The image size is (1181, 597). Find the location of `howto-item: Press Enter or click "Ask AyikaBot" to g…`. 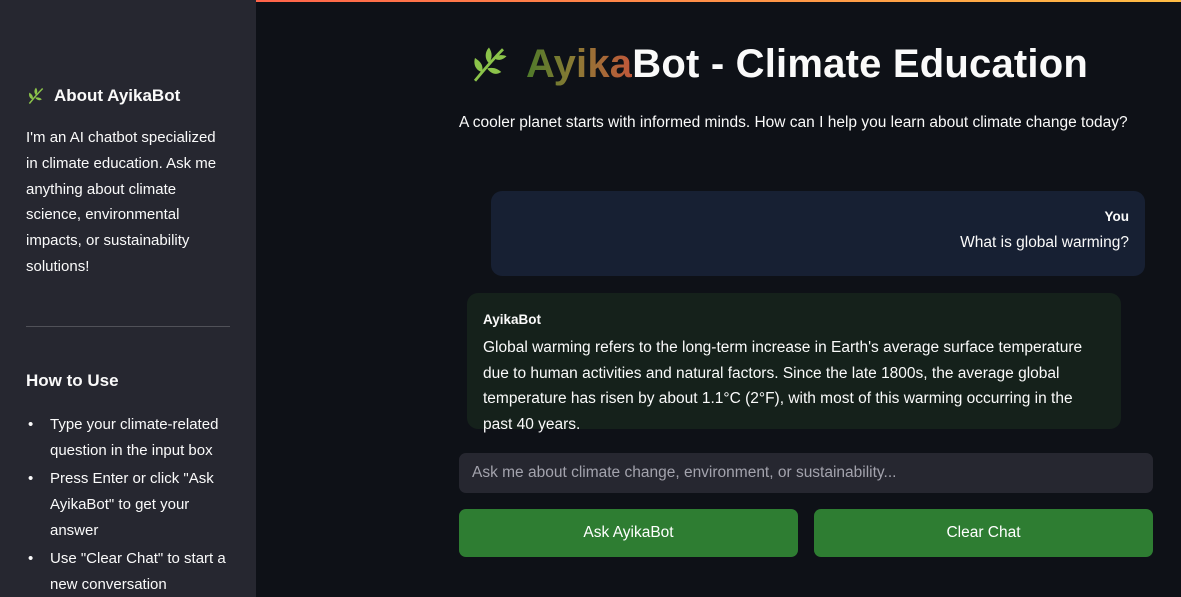

howto-item: Press Enter or click "Ask AyikaBot" to g… is located at coordinates (131, 505).